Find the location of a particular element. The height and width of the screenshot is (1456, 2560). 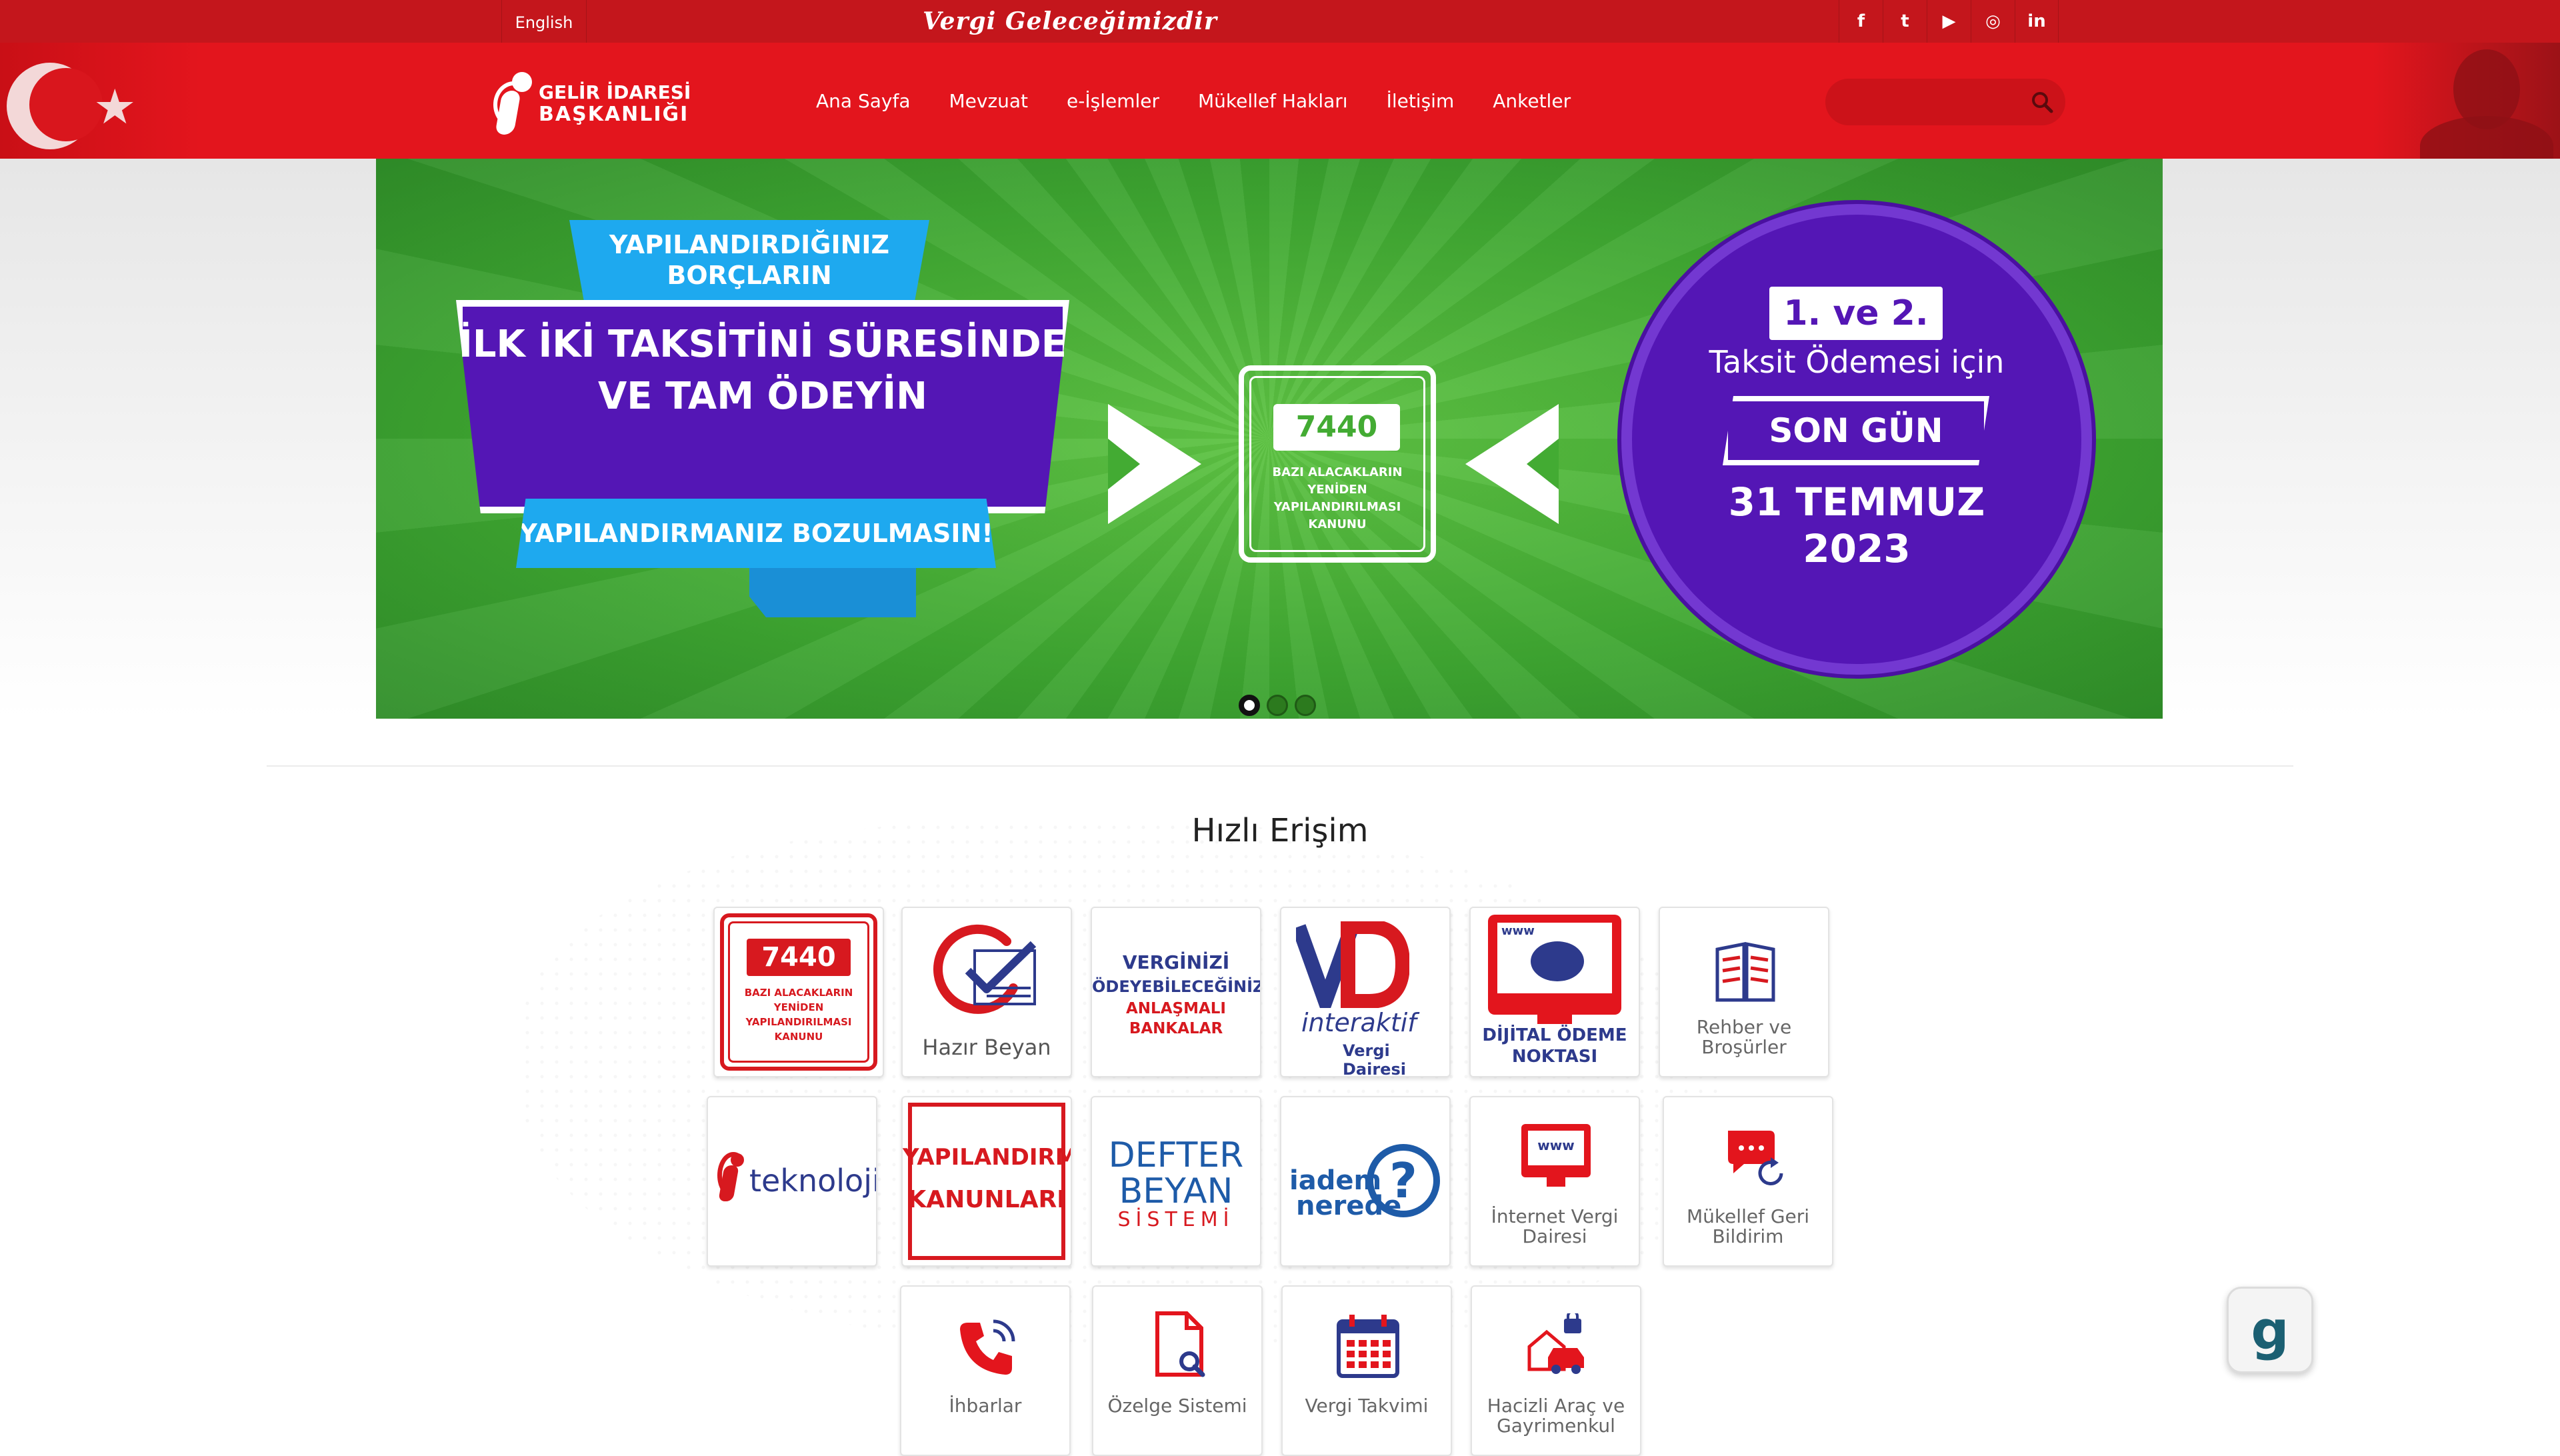

ivd-logo-icon is located at coordinates (1352, 964).